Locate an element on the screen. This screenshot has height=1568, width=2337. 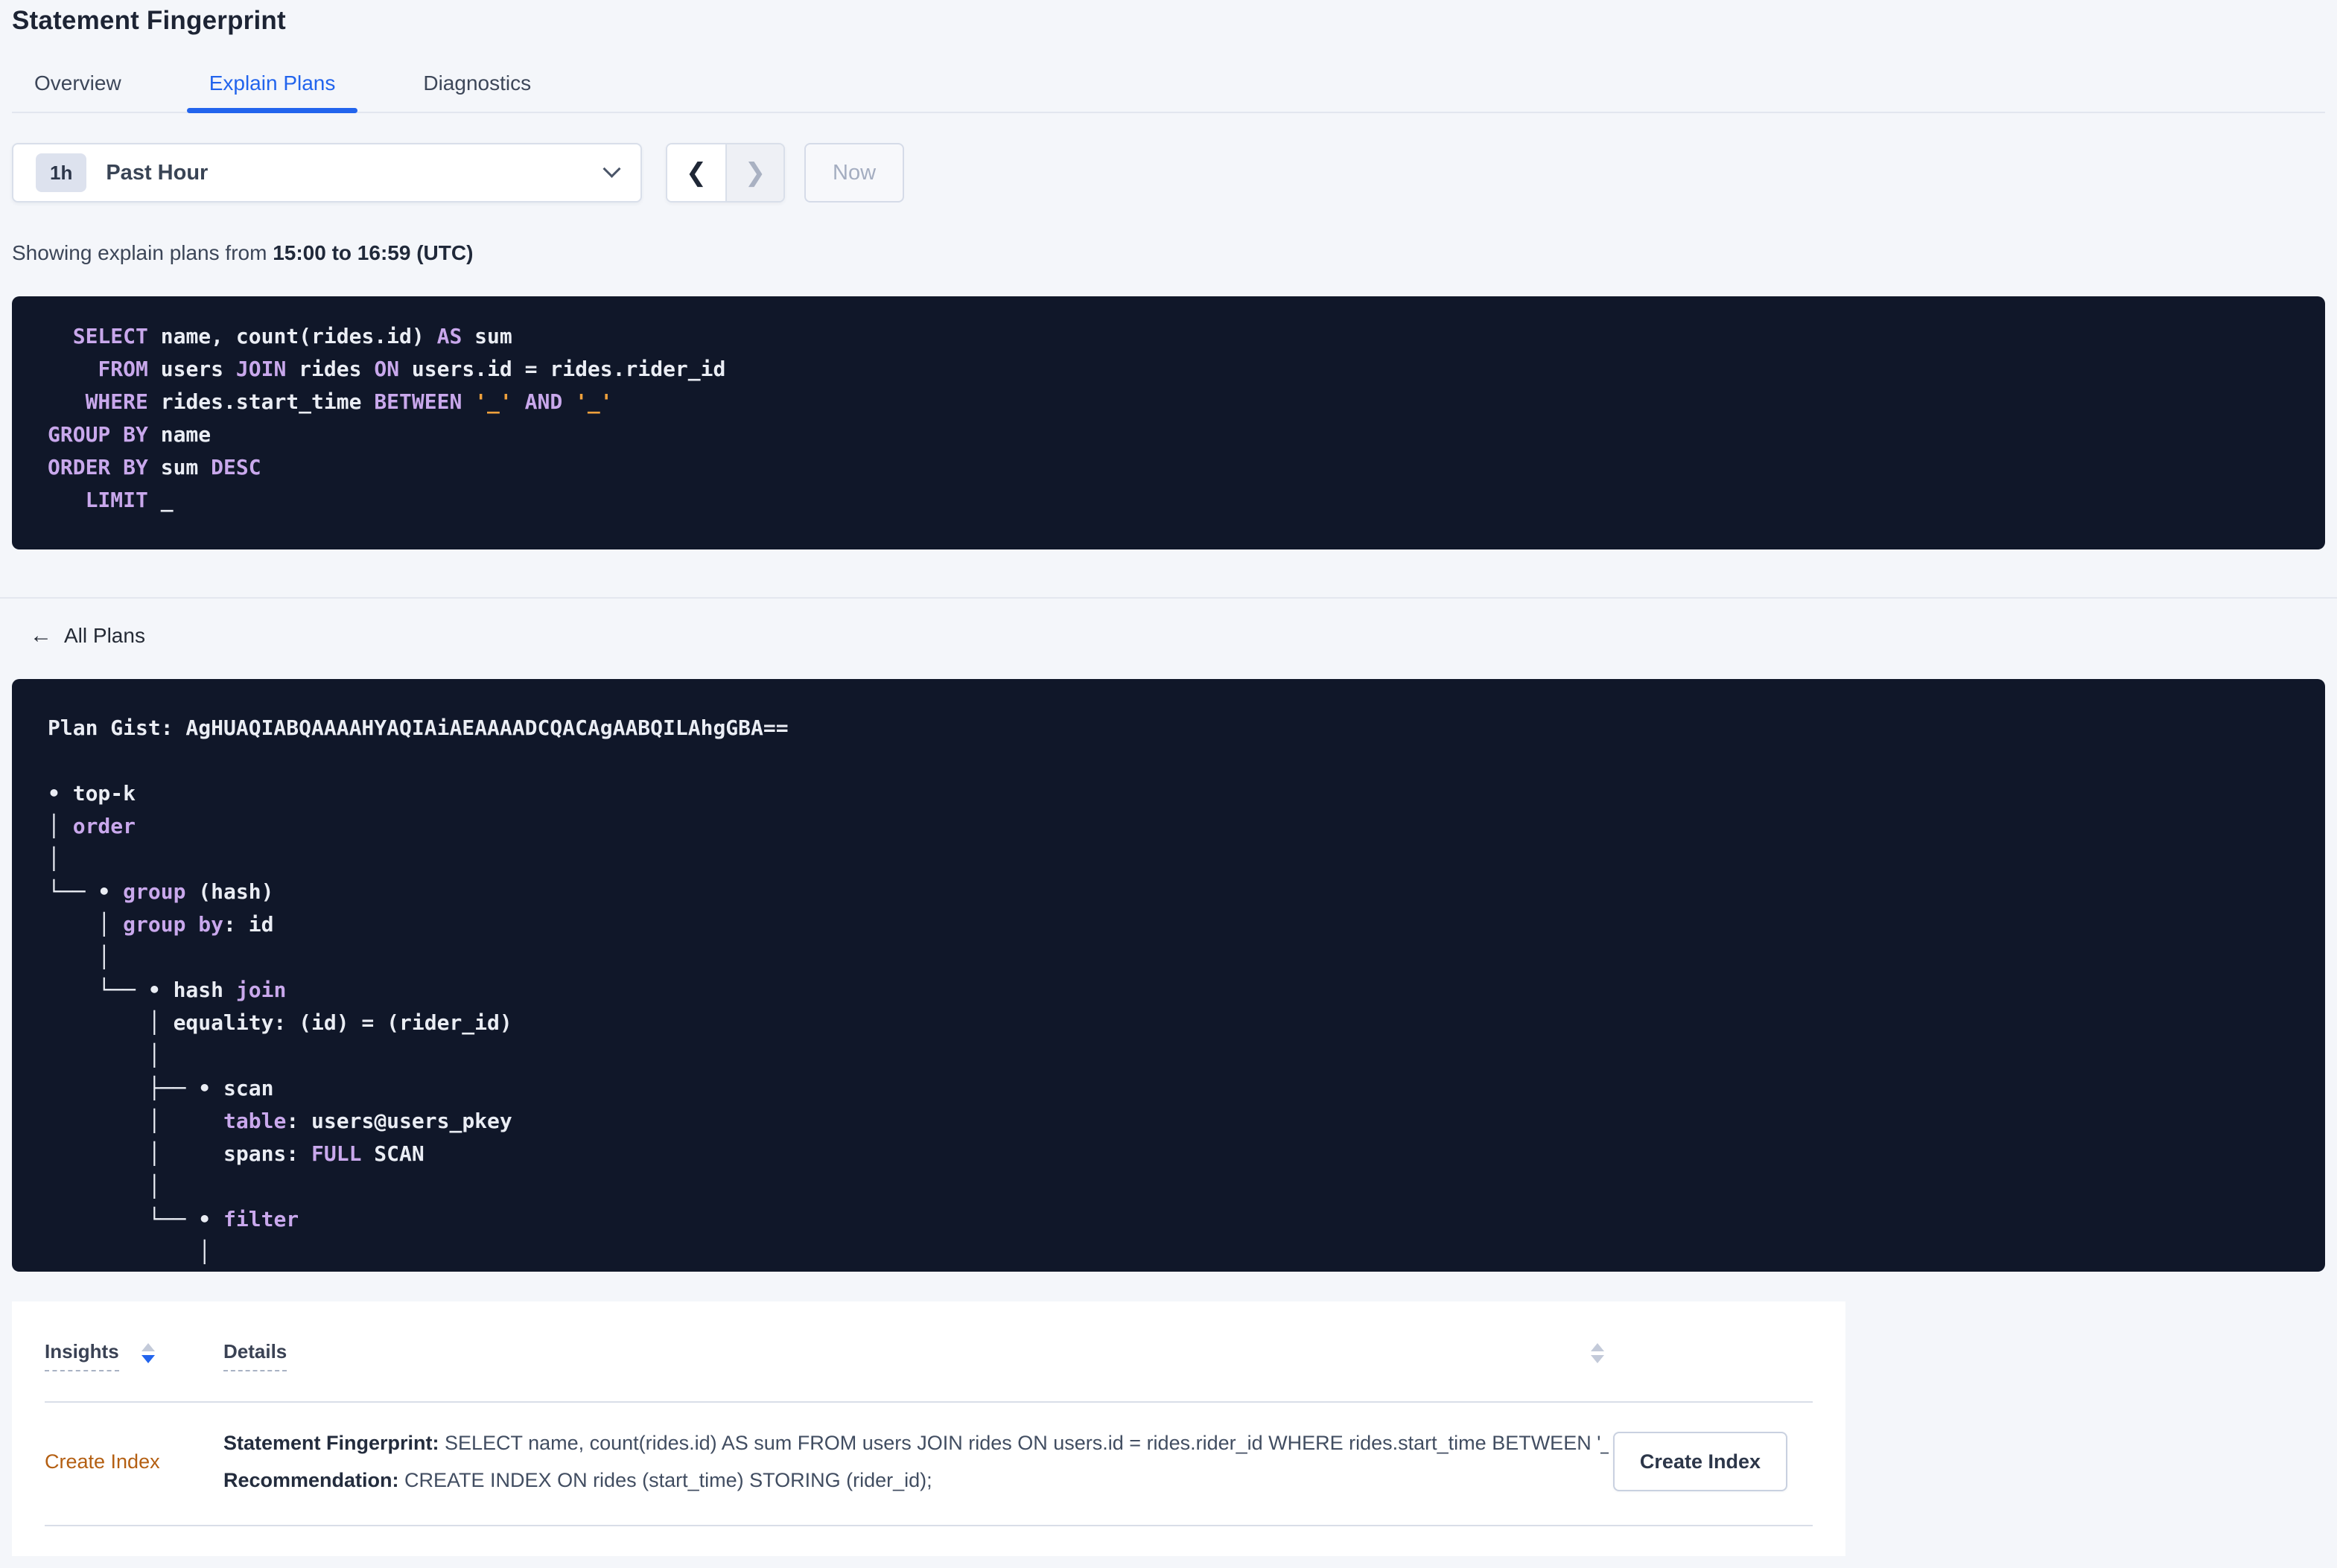
all-plans-back-link: ← All Plans is located at coordinates (87, 636).